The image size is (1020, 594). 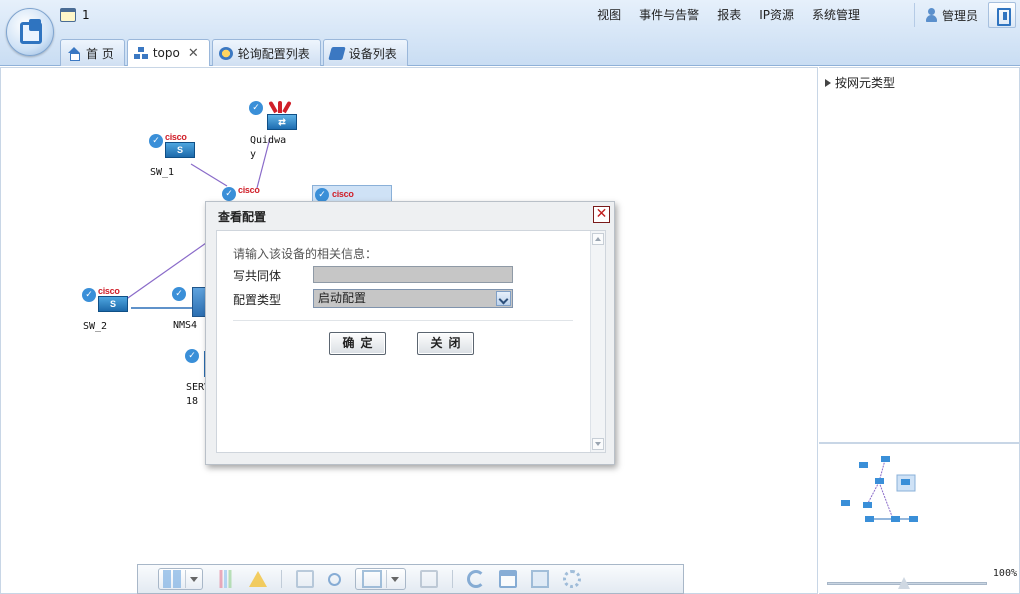 I want to click on node-label: SW_1, so click(x=162, y=172).